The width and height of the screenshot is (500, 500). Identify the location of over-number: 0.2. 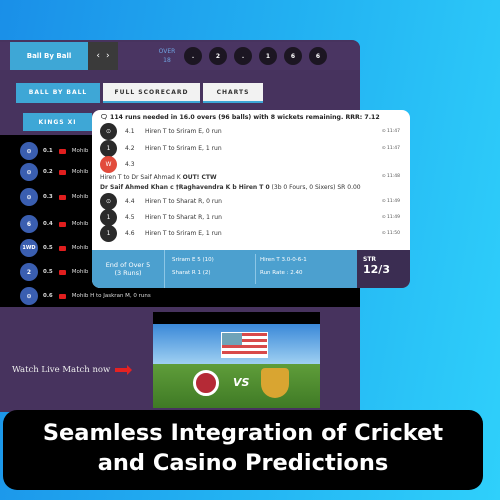
(48, 172).